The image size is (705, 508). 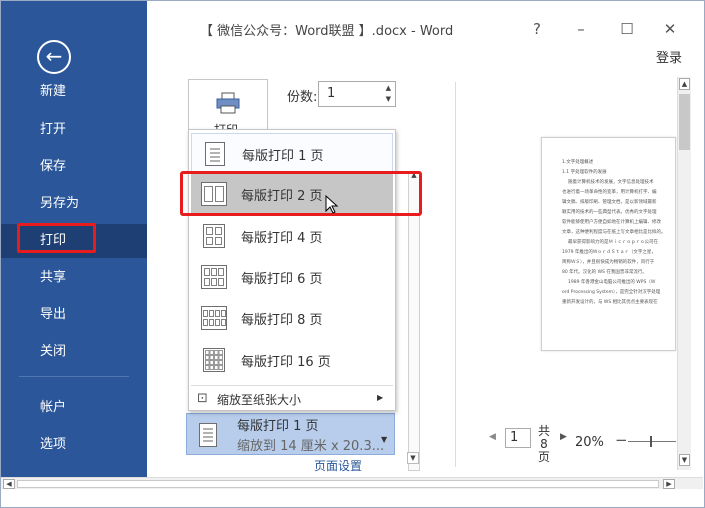 I want to click on scroll-up-icon: ▲, so click(x=684, y=84).